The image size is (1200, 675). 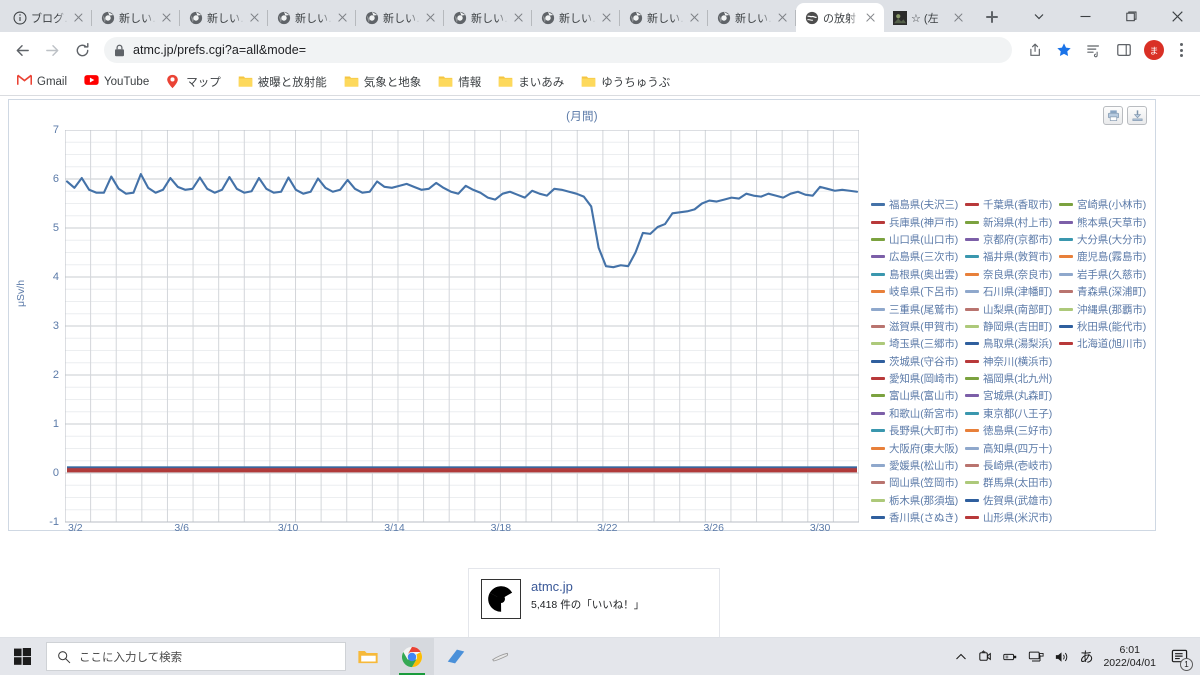 What do you see at coordinates (1012, 517) in the screenshot?
I see `legend-item: 山形県(米沢市)` at bounding box center [1012, 517].